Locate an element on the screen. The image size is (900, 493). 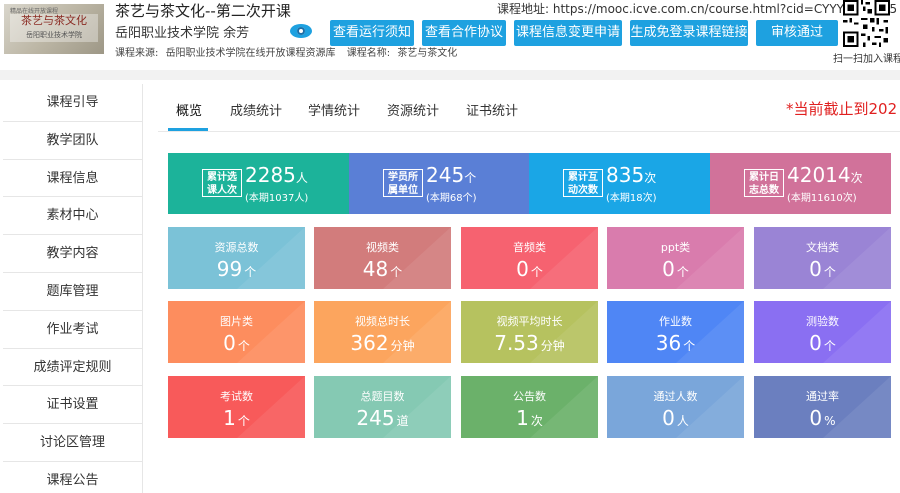
qr-code is located at coordinates (866, 23).